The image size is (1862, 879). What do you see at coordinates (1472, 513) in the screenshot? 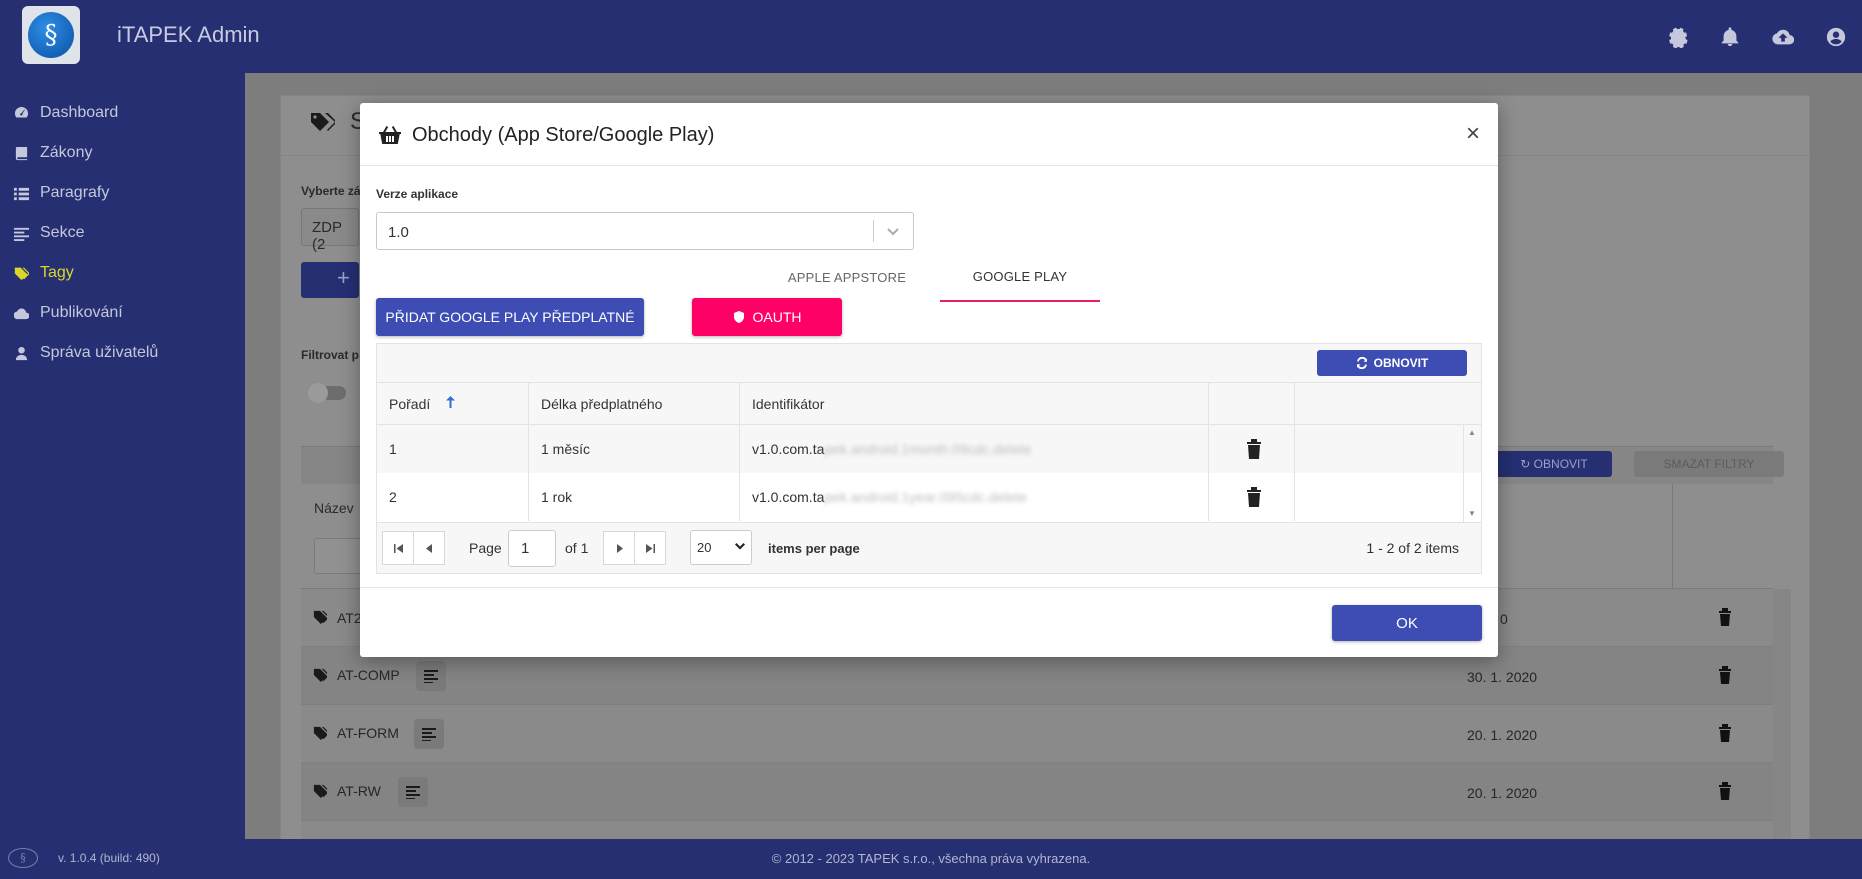
I see `scroll-down-icon: ▼` at bounding box center [1472, 513].